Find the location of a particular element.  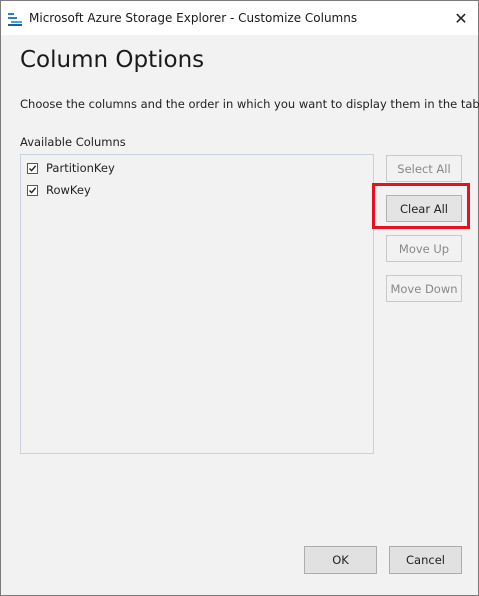

column-label: RowKey is located at coordinates (68, 190).